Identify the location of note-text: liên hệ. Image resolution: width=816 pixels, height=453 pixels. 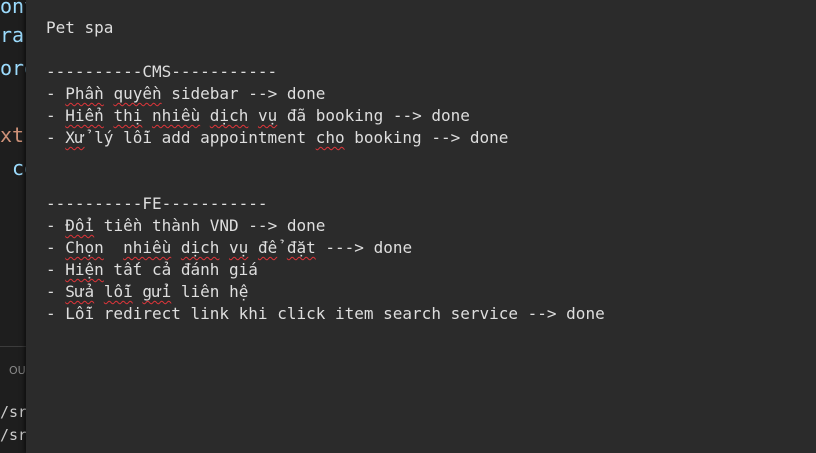
(210, 291).